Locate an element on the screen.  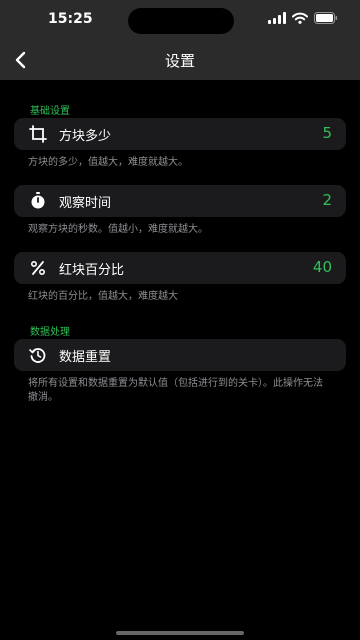
setting-row-blocks: 方块多少 5 is located at coordinates (180, 134).